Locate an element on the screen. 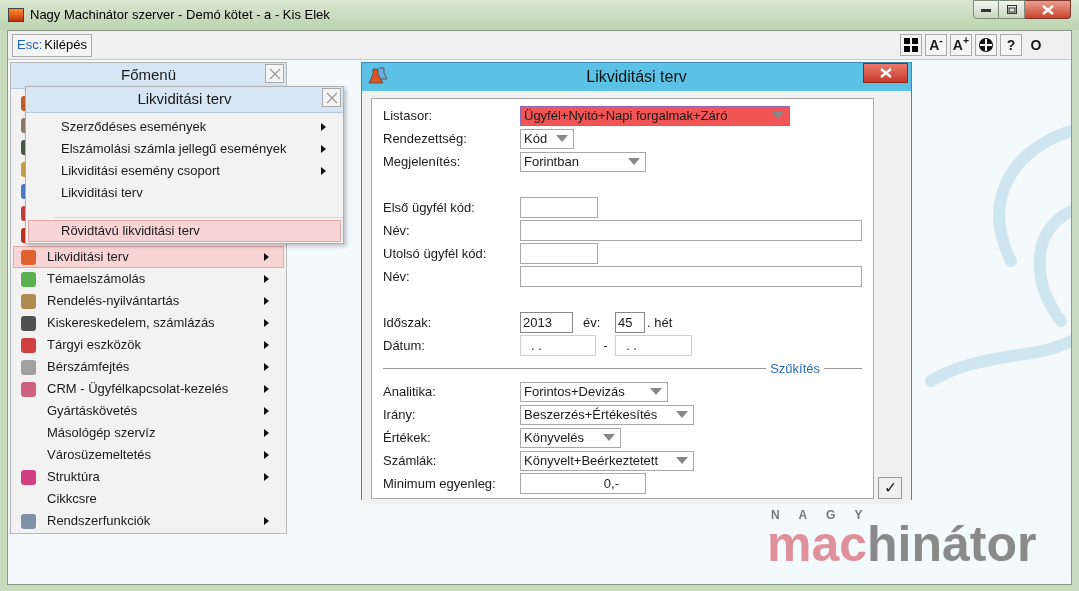  field-label: Rendezettség: is located at coordinates (425, 138).